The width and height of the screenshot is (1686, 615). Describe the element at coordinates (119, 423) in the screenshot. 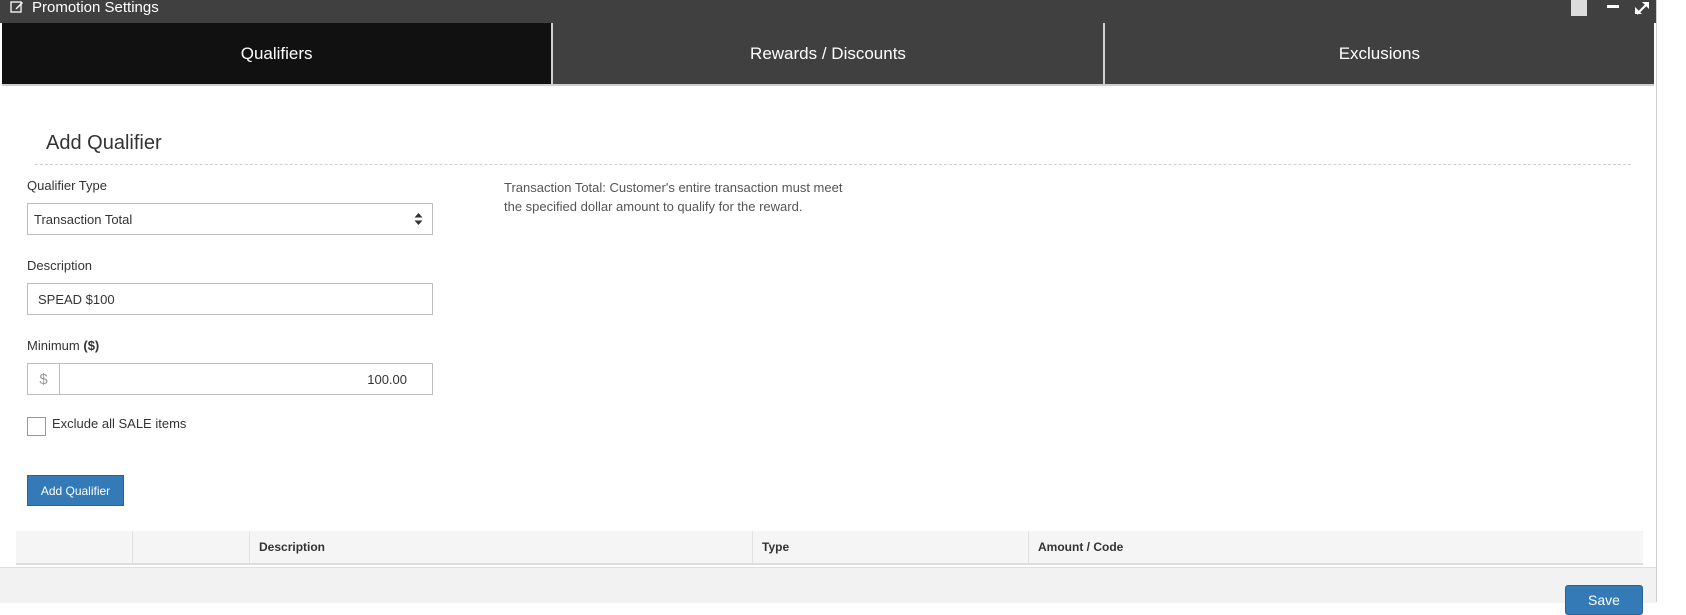

I see `exclude-sale-label: Exclude all SALE items` at that location.